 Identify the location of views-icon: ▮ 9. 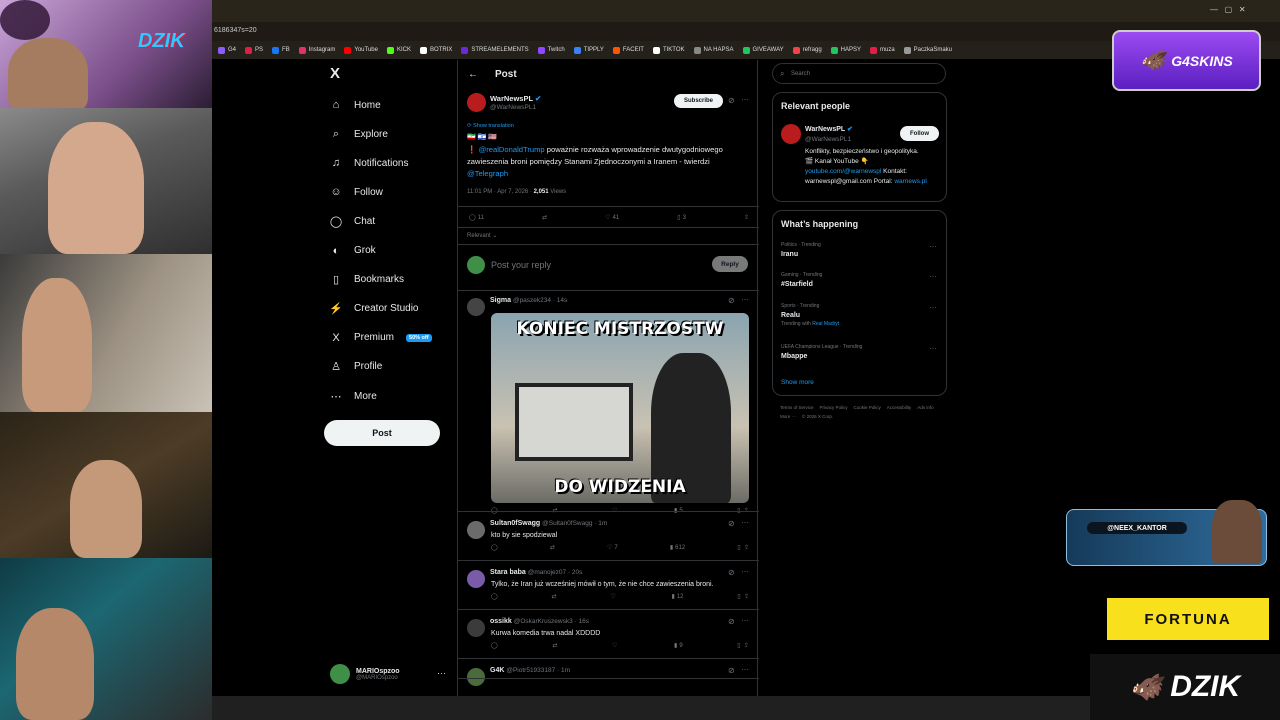
(678, 646).